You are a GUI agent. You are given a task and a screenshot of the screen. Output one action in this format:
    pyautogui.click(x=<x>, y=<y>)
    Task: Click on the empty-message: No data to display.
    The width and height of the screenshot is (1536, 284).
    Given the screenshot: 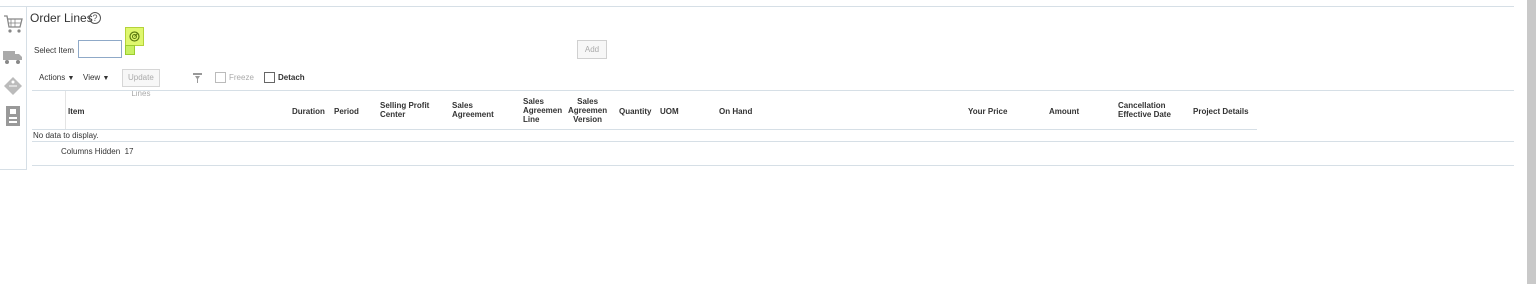 What is the action you would take?
    pyautogui.click(x=66, y=135)
    